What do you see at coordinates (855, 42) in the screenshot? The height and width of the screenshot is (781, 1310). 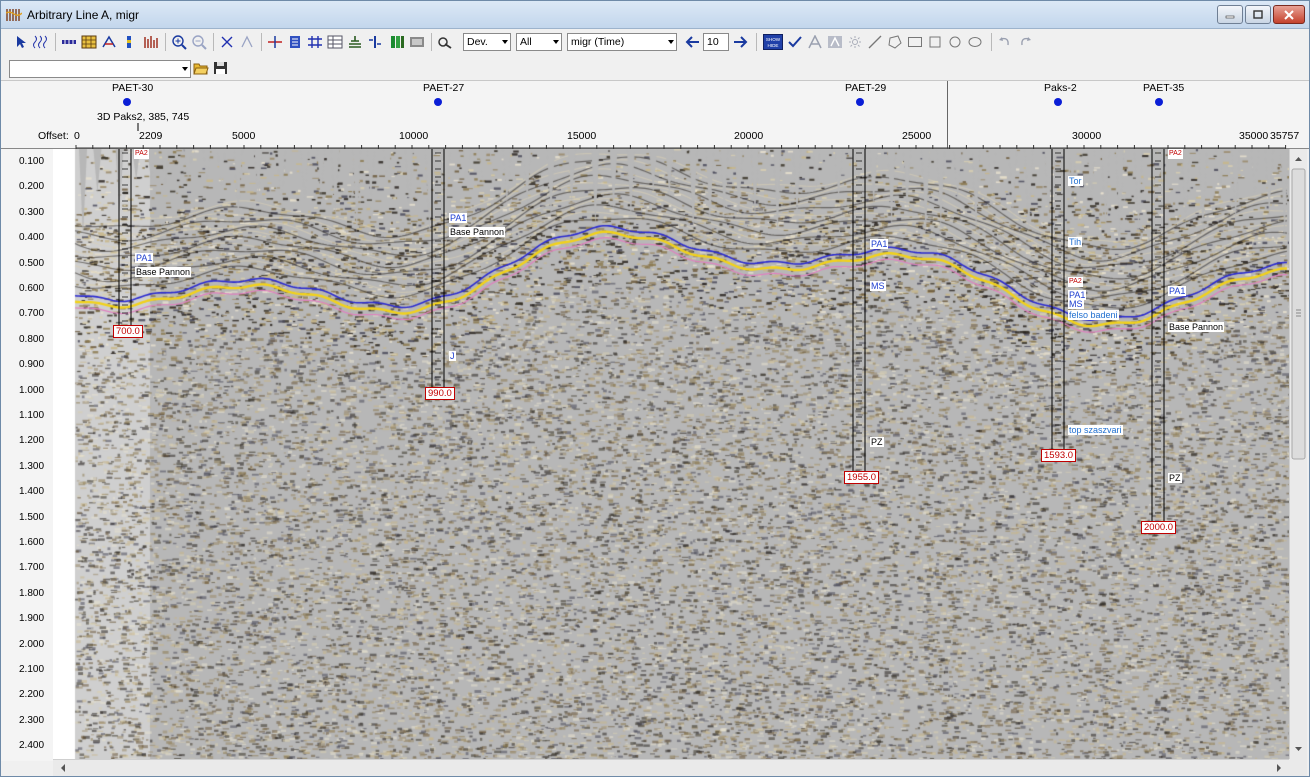 I see `symbol-tool-button` at bounding box center [855, 42].